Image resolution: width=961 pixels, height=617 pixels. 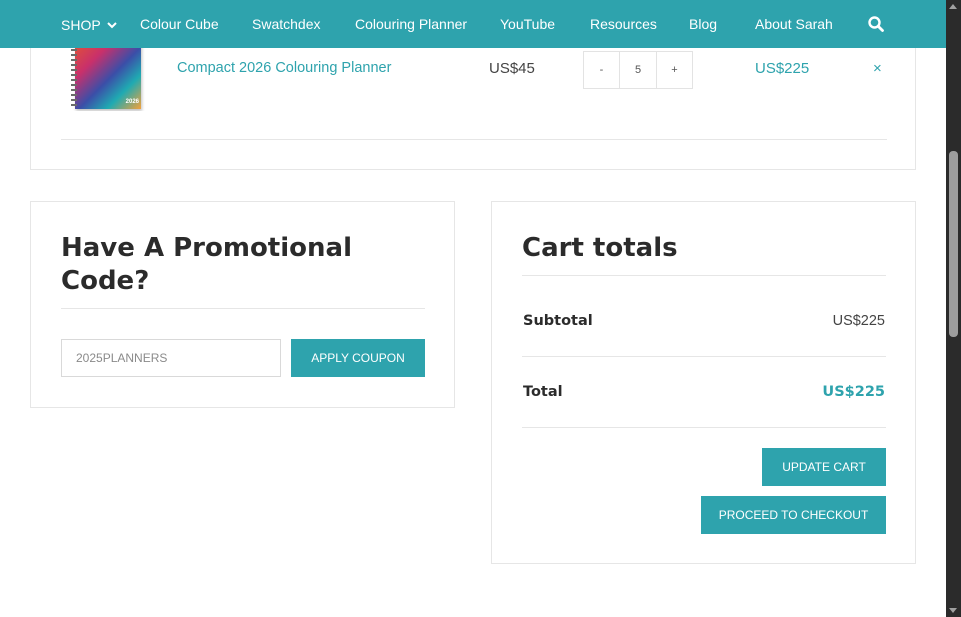 I want to click on nav-shop: SHOP, so click(x=89, y=24).